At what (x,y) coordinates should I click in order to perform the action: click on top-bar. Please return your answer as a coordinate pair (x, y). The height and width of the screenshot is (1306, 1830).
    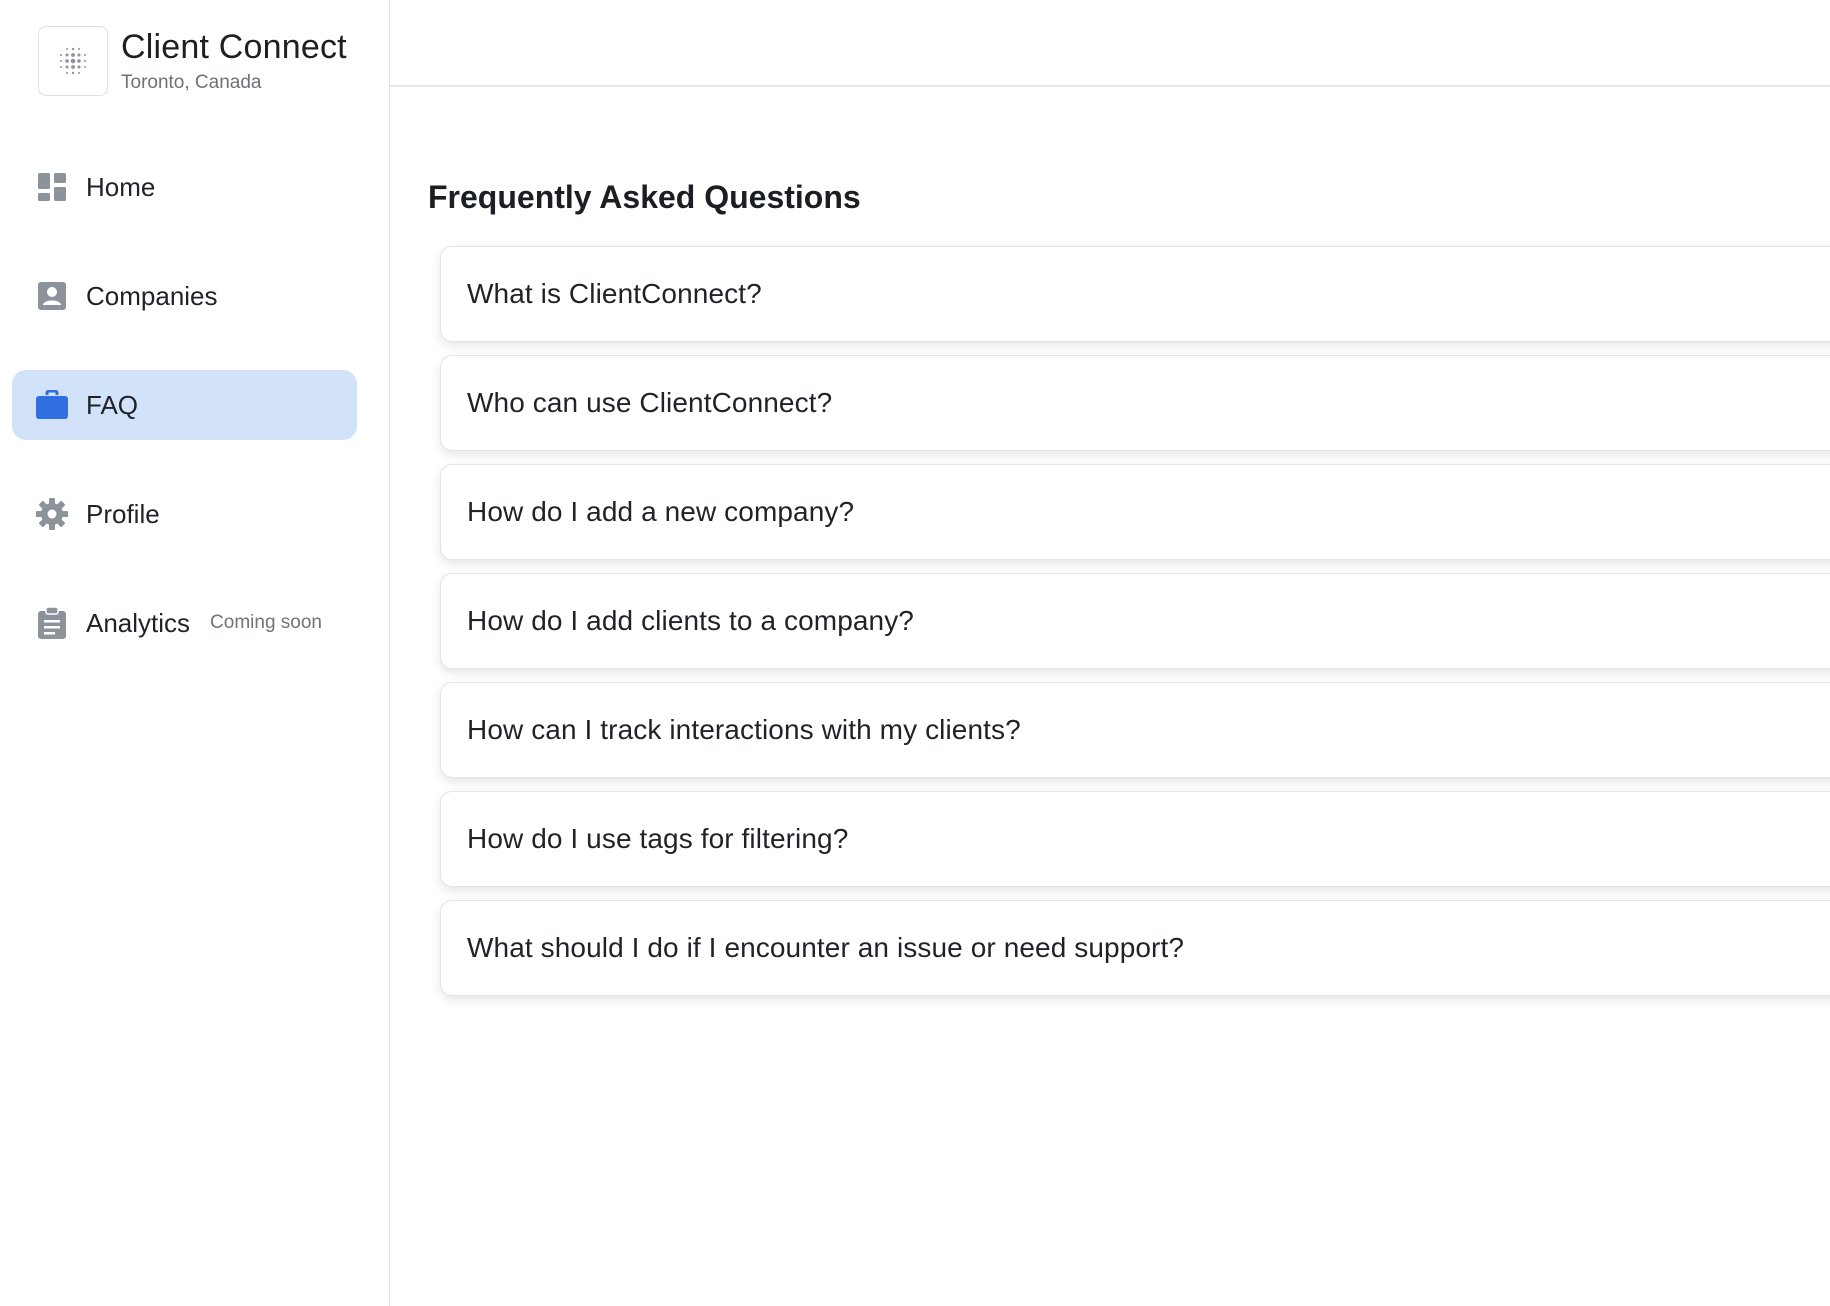
    Looking at the image, I should click on (1110, 43).